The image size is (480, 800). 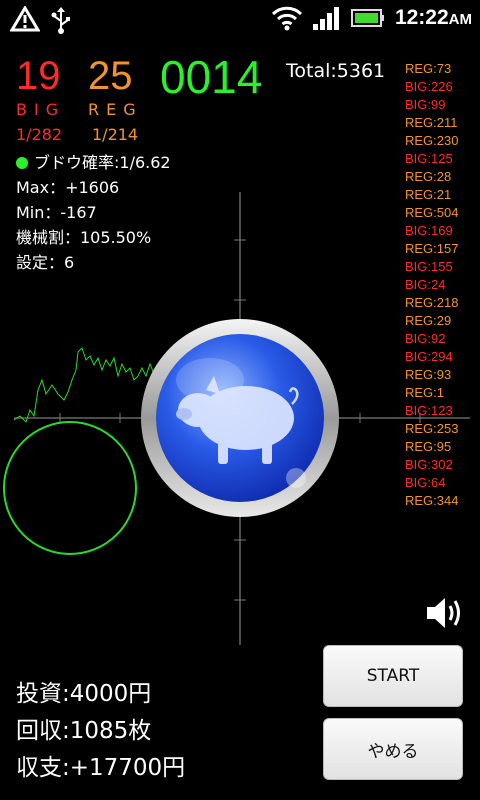 What do you see at coordinates (101, 768) in the screenshot?
I see `balance: 収支:+17700円` at bounding box center [101, 768].